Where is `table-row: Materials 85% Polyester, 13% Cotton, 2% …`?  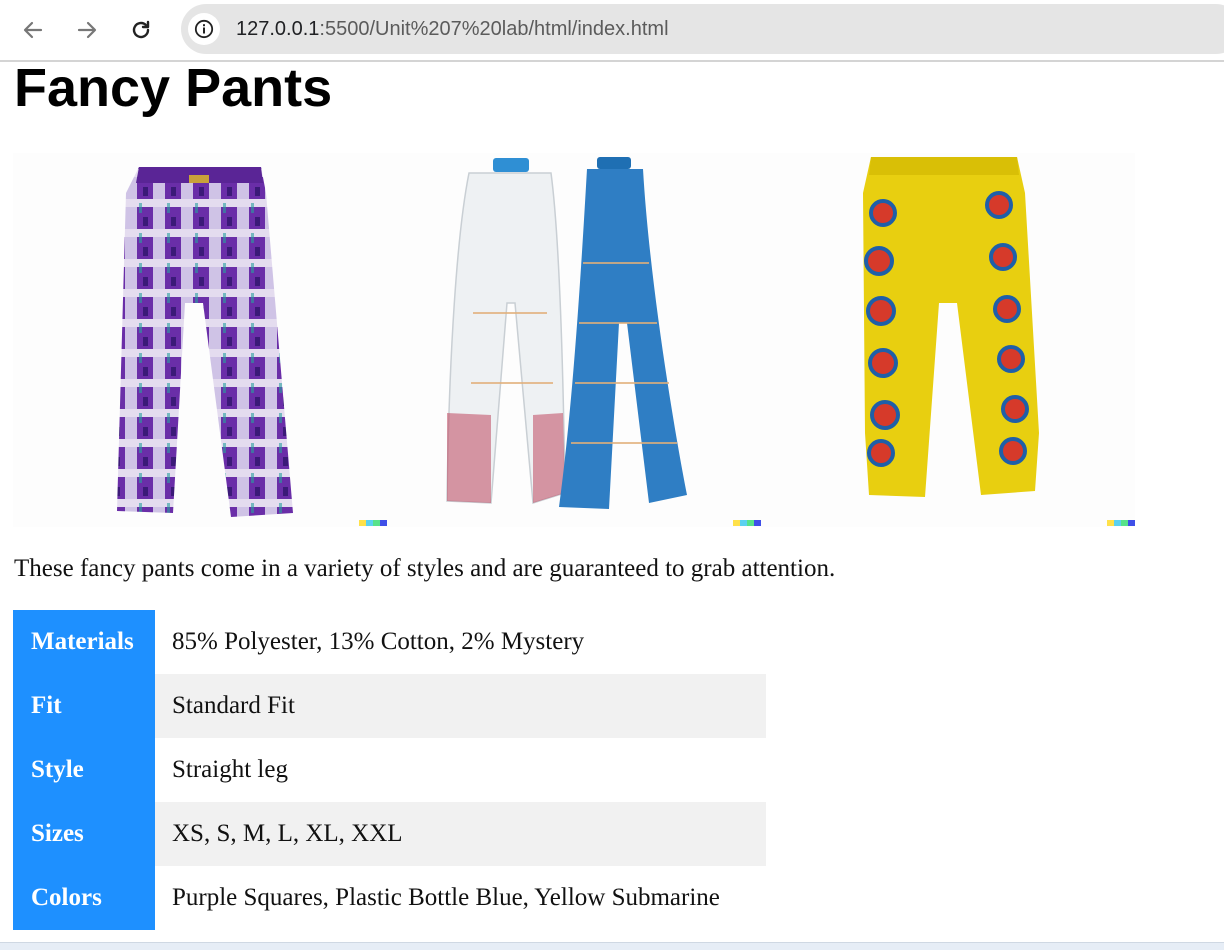 table-row: Materials 85% Polyester, 13% Cotton, 2% … is located at coordinates (389, 642).